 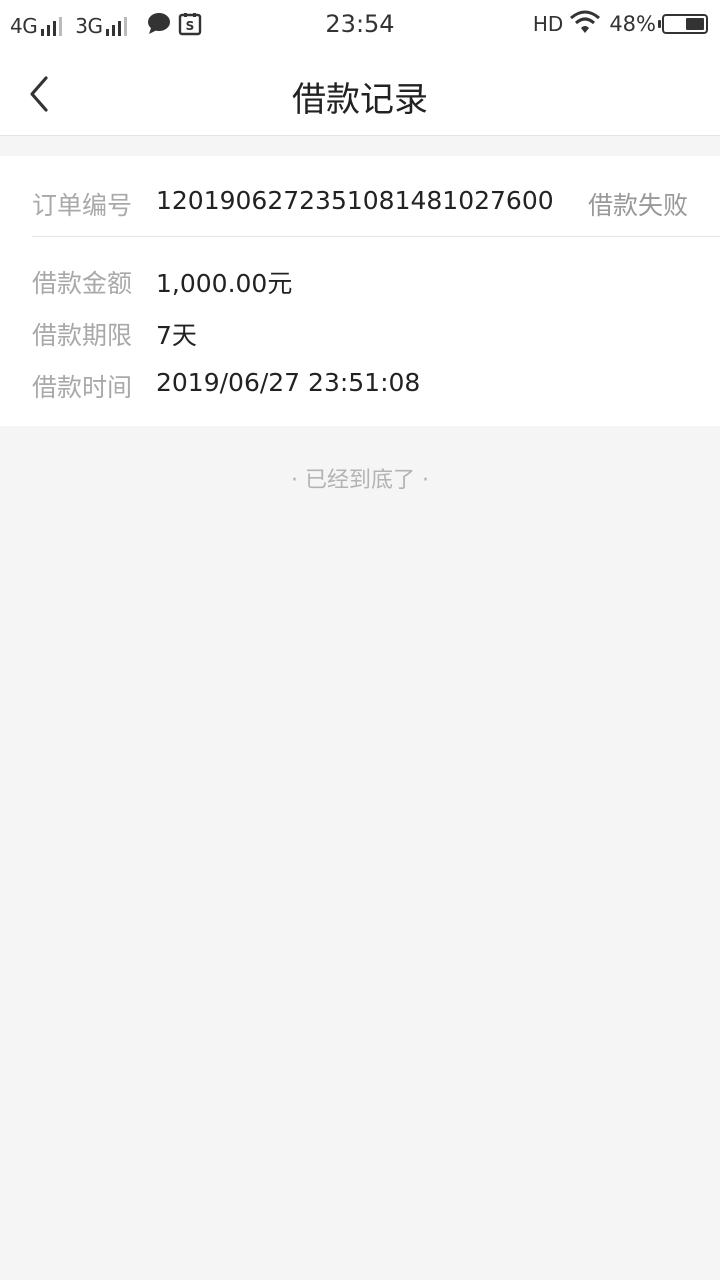 I want to click on status-bar: 4G 3G S 23:54 HD 48%, so click(x=360, y=26).